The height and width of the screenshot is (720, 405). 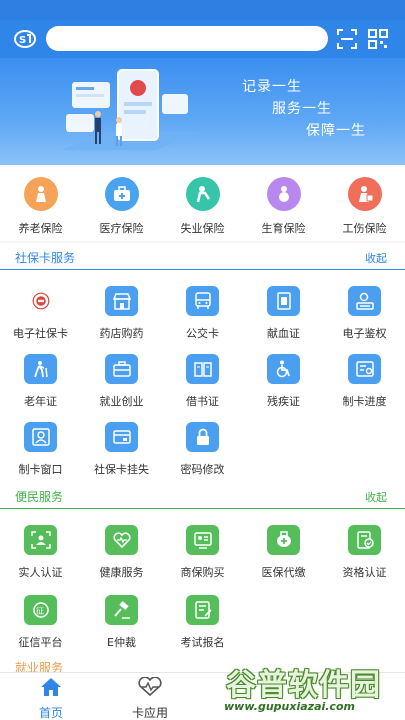 I want to click on grid-label: 健康服务, so click(x=121, y=572).